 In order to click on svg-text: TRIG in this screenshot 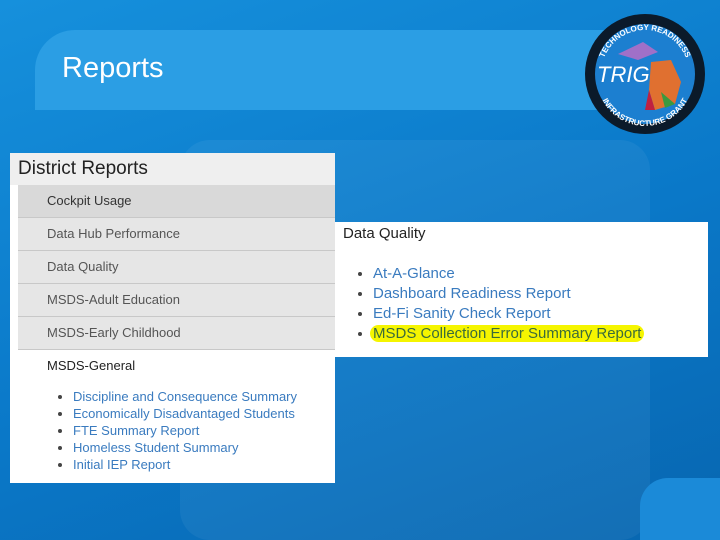, I will do `click(623, 74)`.